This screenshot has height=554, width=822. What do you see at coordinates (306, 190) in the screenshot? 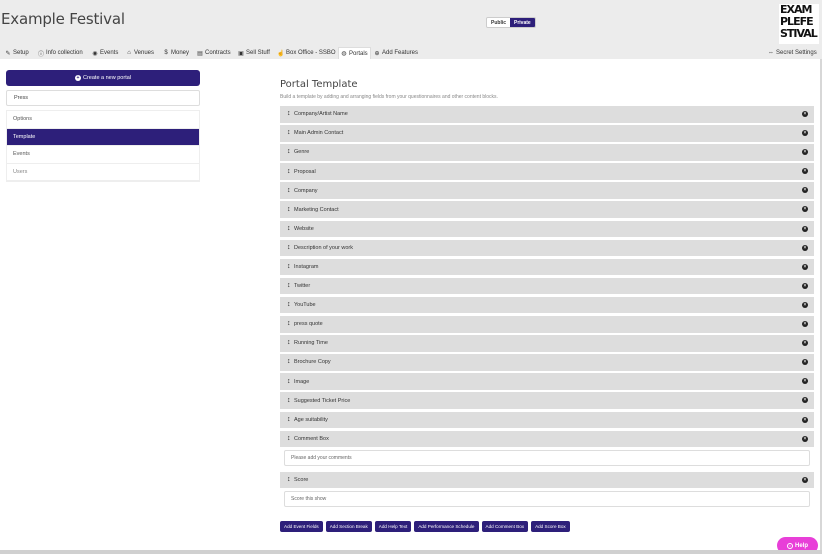
I see `template-field-label: Company` at bounding box center [306, 190].